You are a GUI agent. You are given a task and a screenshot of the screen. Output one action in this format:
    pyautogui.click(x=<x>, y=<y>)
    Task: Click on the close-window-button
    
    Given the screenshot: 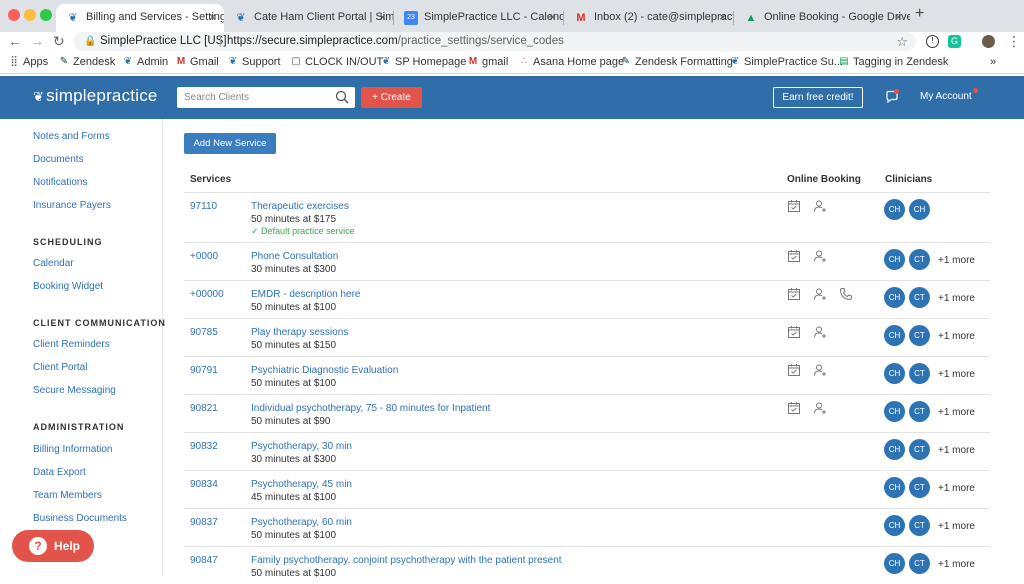 What is the action you would take?
    pyautogui.click(x=14, y=15)
    